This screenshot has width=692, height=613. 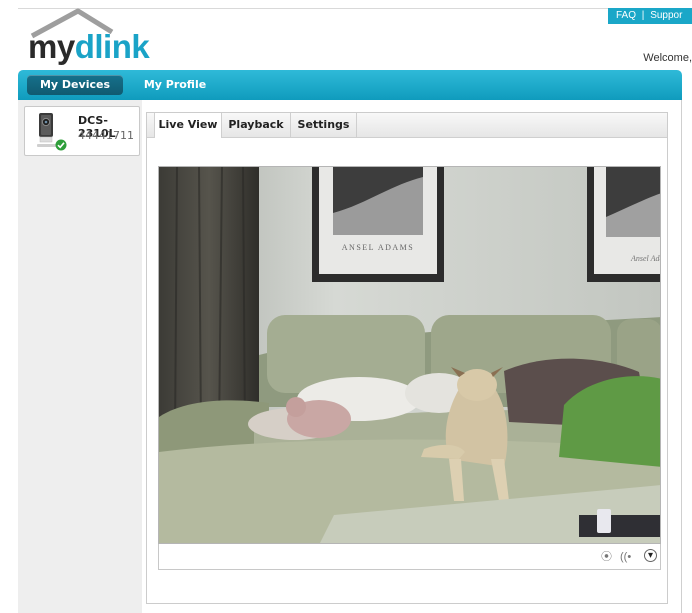 I want to click on device-list-item: DCS-2310L 44441711, so click(x=82, y=131).